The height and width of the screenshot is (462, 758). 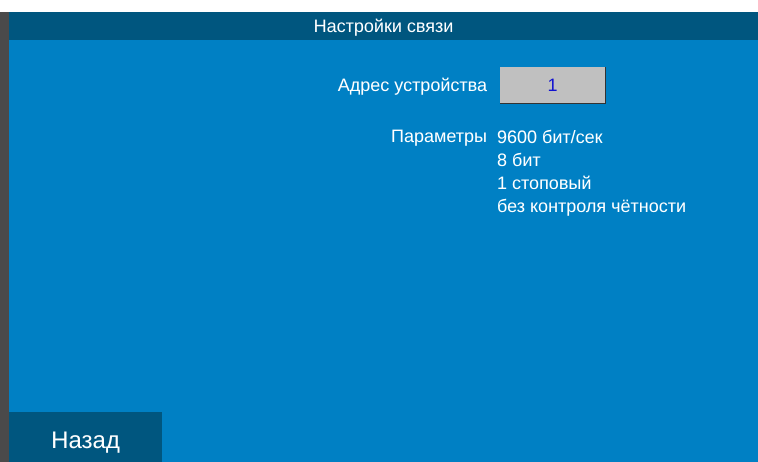 I want to click on address-field: 1, so click(x=553, y=85).